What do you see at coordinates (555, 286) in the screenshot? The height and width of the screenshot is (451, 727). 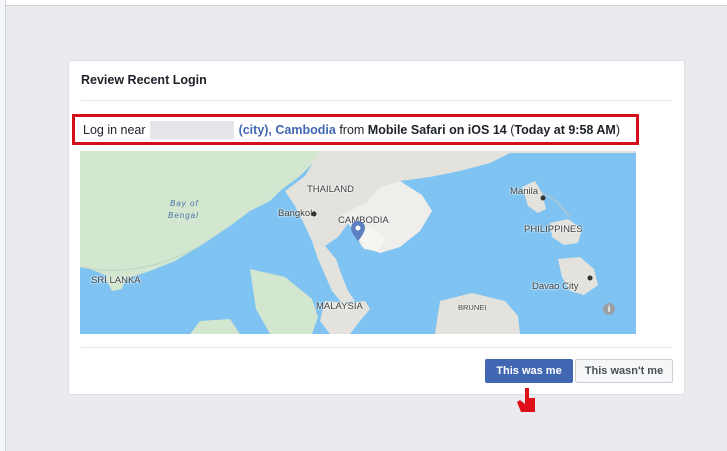 I see `map-label-davao: Davao City` at bounding box center [555, 286].